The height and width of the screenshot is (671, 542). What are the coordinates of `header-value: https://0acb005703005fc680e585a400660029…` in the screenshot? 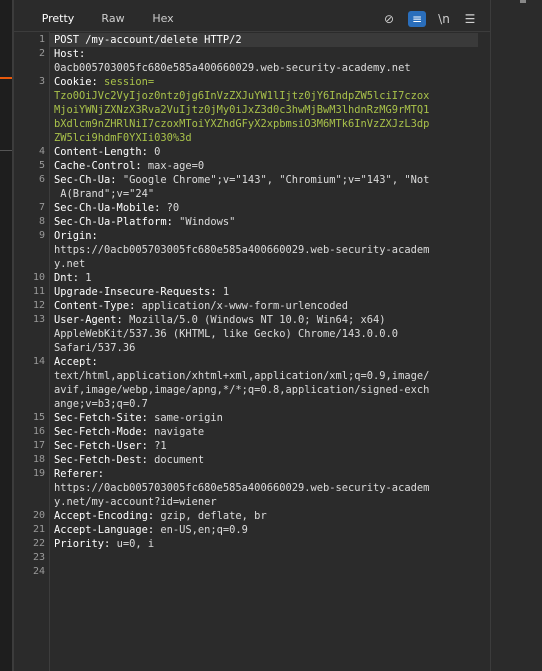 It's located at (242, 488).